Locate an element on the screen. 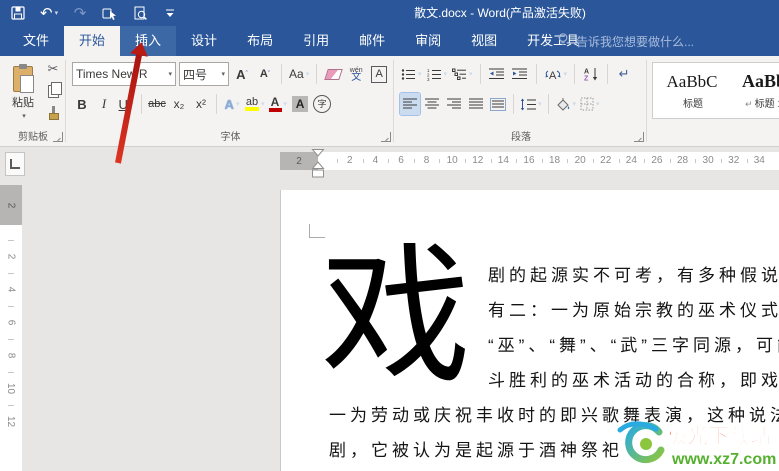  print-preview-icon is located at coordinates (140, 13).